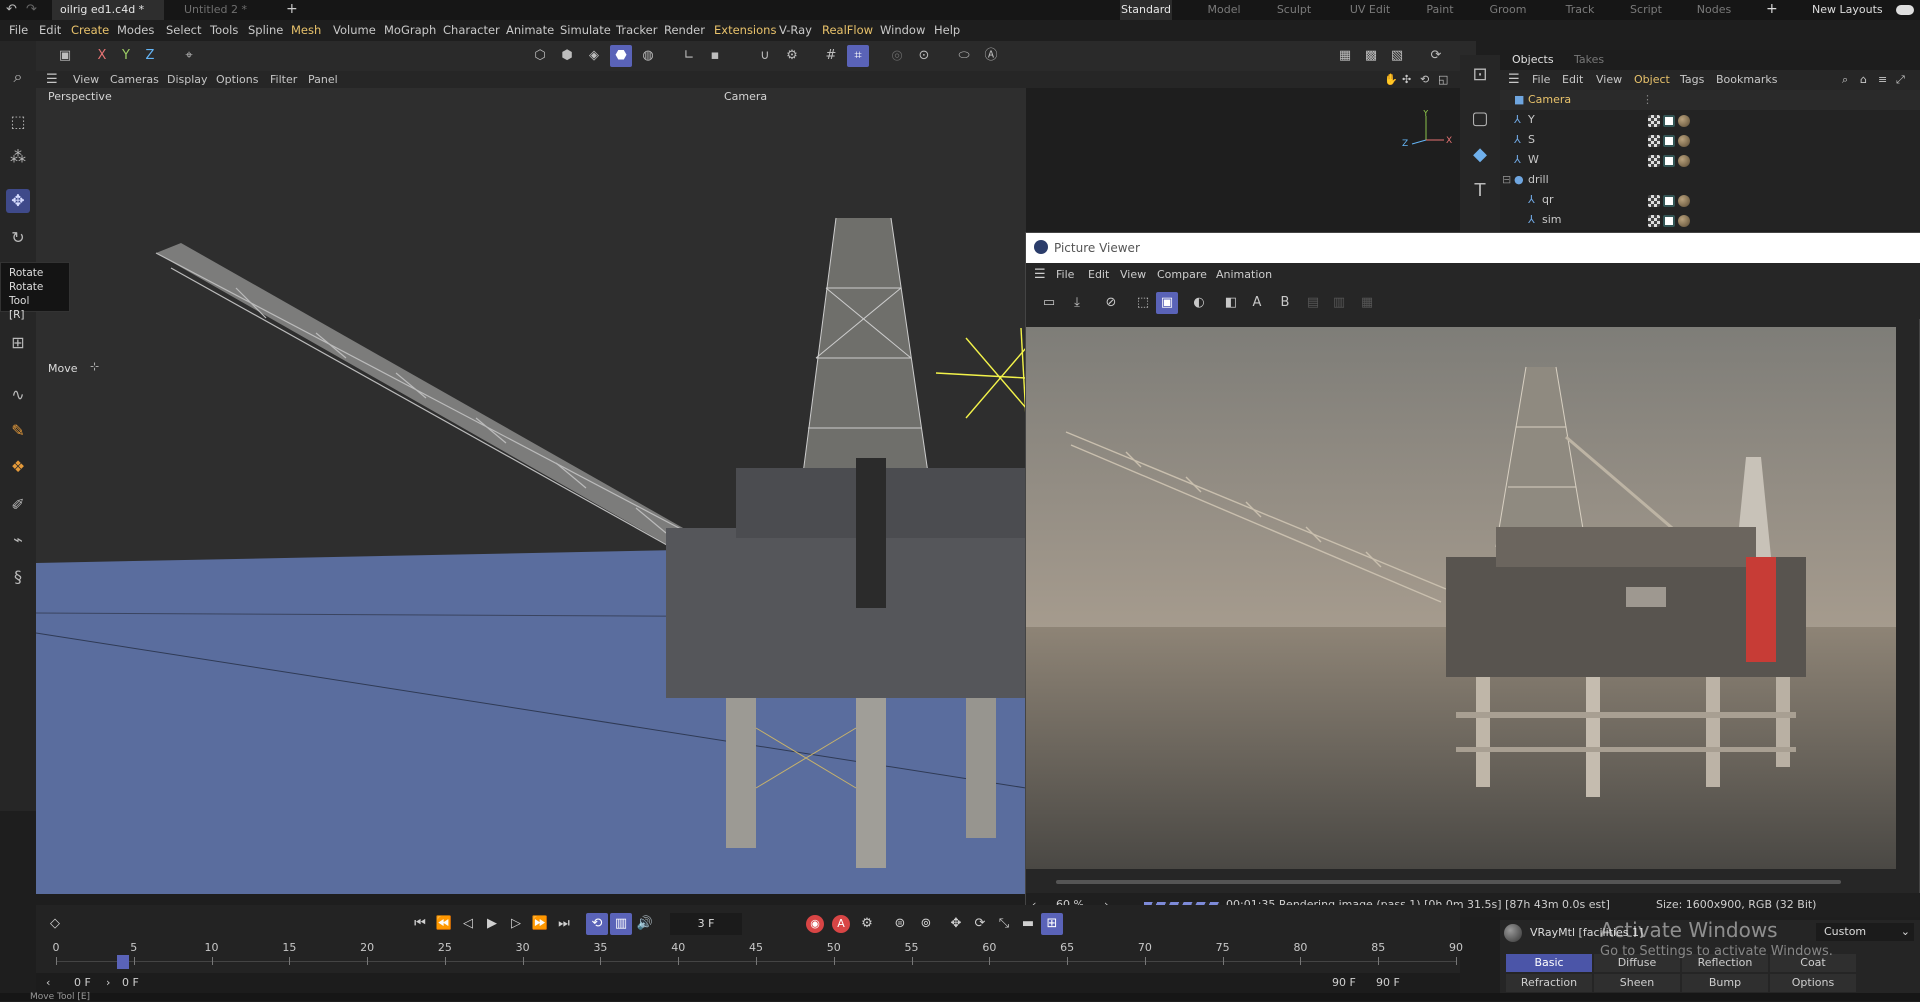 This screenshot has width=1920, height=1002. What do you see at coordinates (1040, 275) in the screenshot?
I see `pv-hamburger-icon: ☰` at bounding box center [1040, 275].